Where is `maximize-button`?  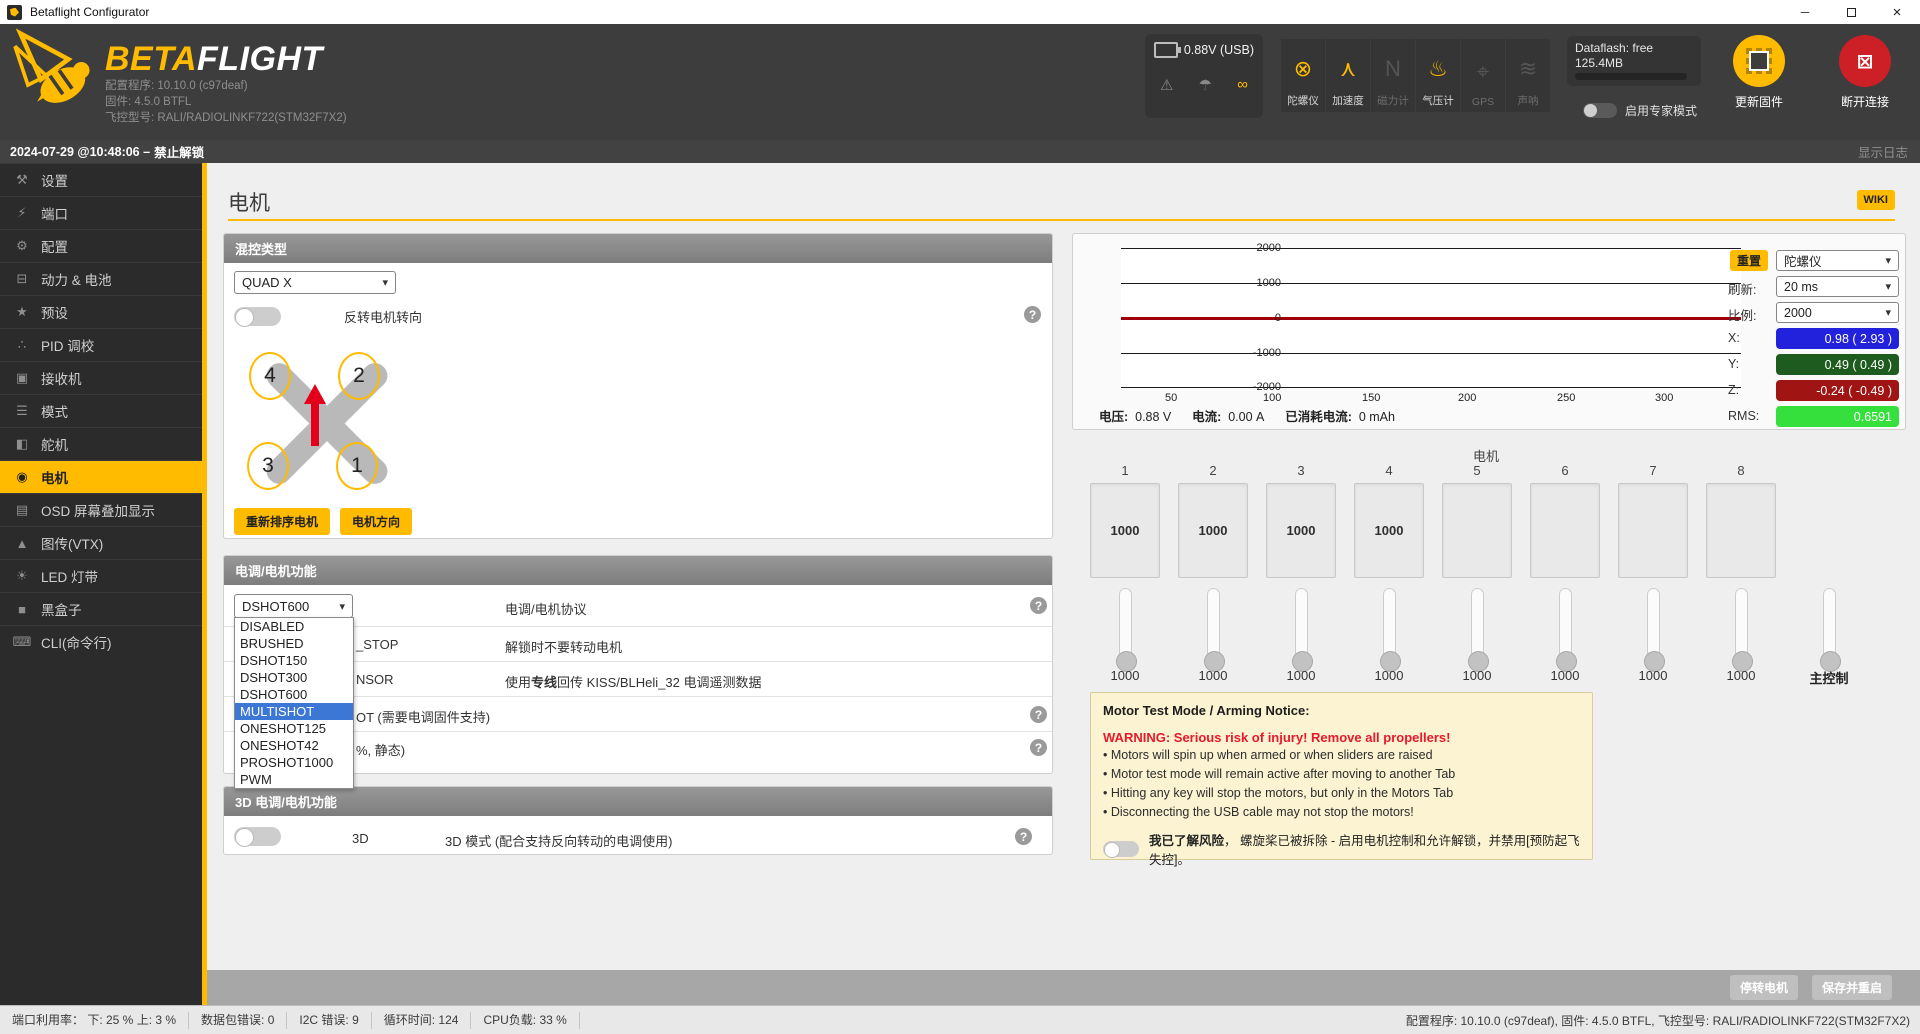 maximize-button is located at coordinates (1851, 12).